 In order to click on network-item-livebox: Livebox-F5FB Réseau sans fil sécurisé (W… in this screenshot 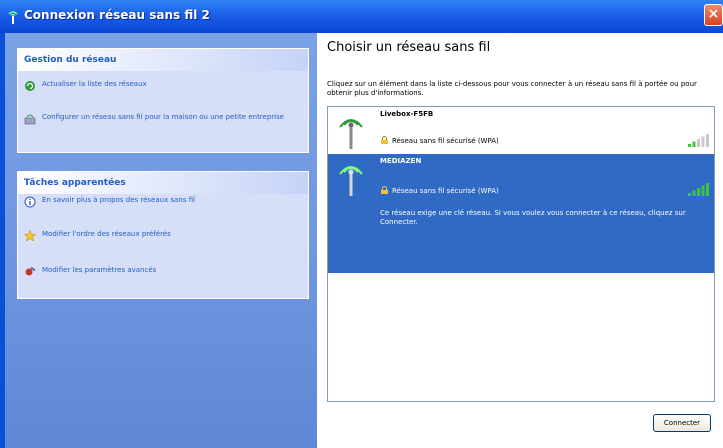, I will do `click(521, 130)`.